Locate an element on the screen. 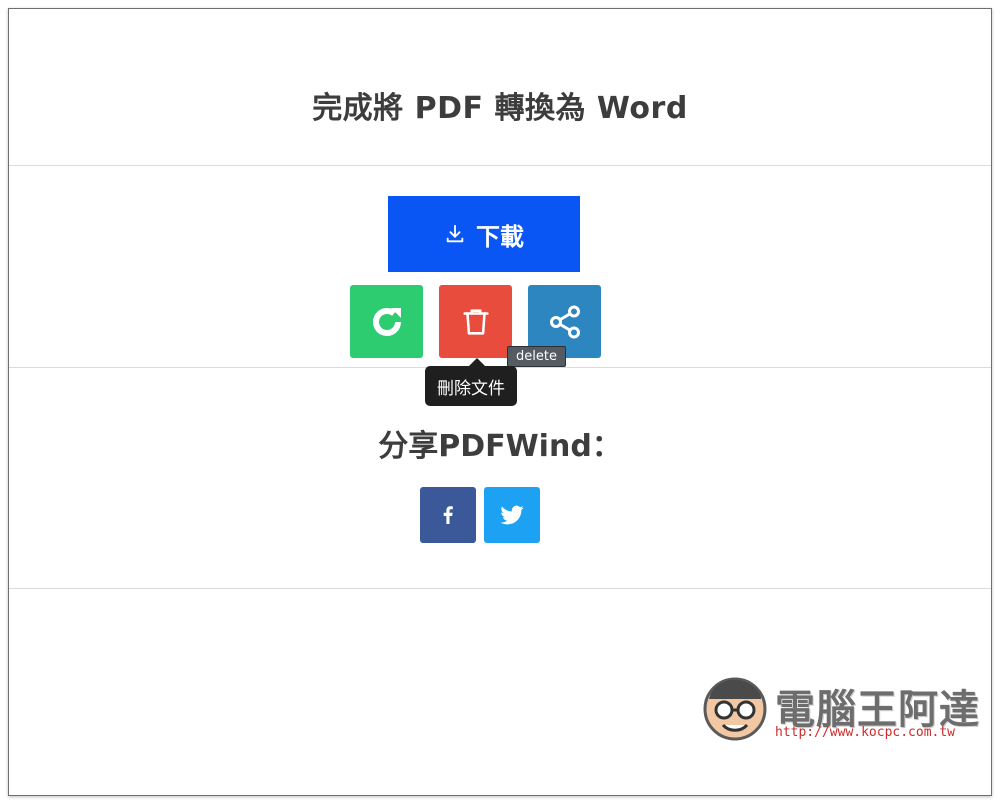 This screenshot has width=1000, height=806. download-label: 下載 is located at coordinates (500, 236).